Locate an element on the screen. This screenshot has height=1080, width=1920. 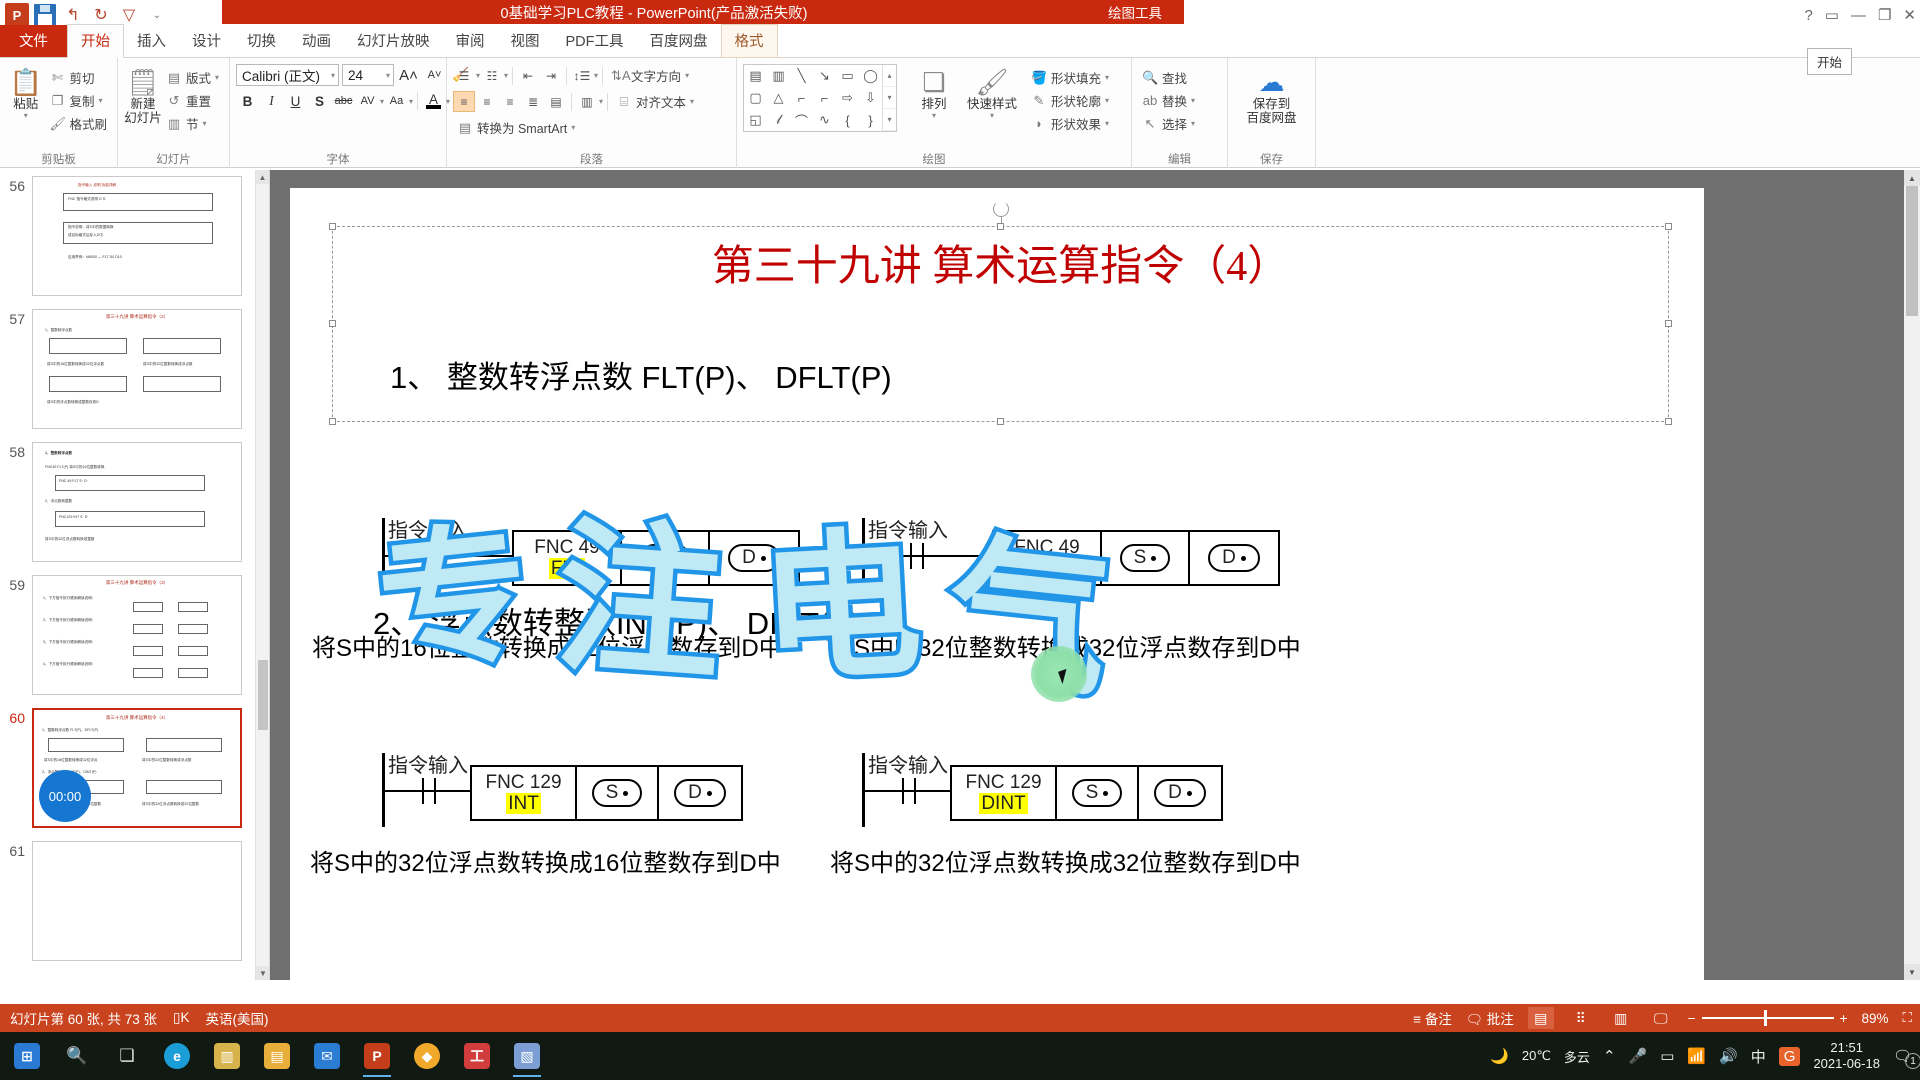
increase-indent-icon: ⇥ is located at coordinates (551, 75).